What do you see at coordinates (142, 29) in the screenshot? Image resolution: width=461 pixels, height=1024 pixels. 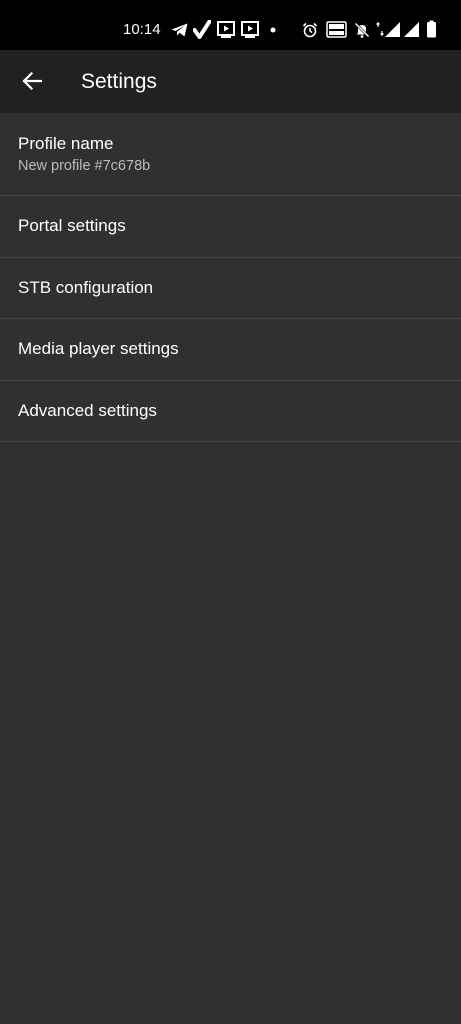 I see `status-time: 10:14` at bounding box center [142, 29].